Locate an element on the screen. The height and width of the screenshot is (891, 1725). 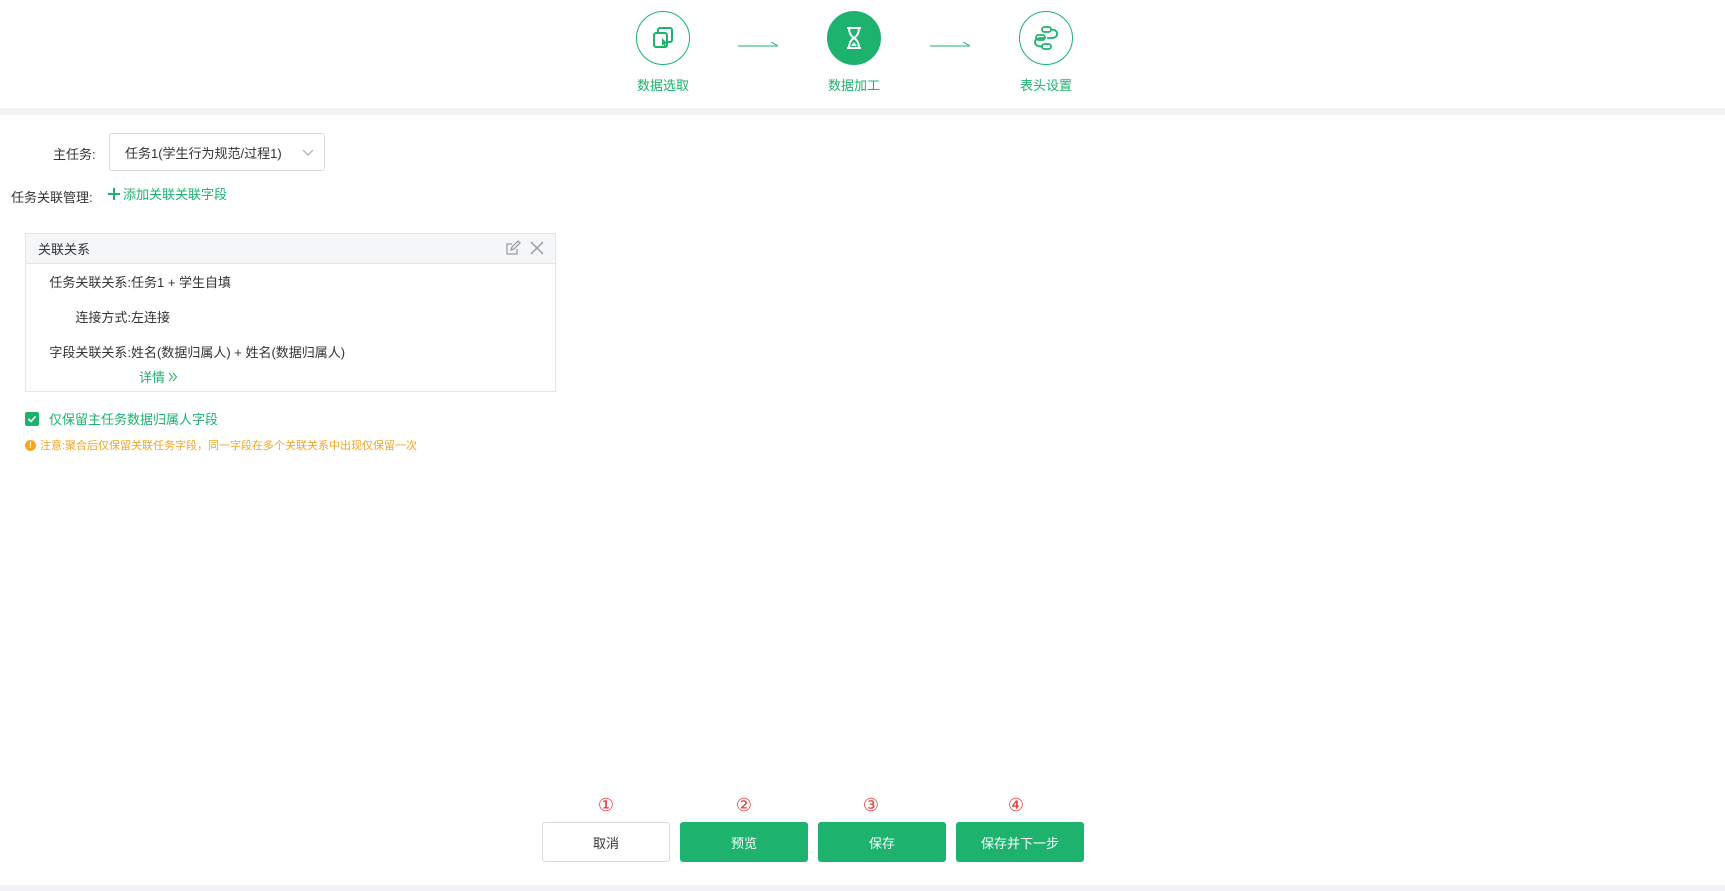
relation-card-title: 关联关系 is located at coordinates (64, 249).